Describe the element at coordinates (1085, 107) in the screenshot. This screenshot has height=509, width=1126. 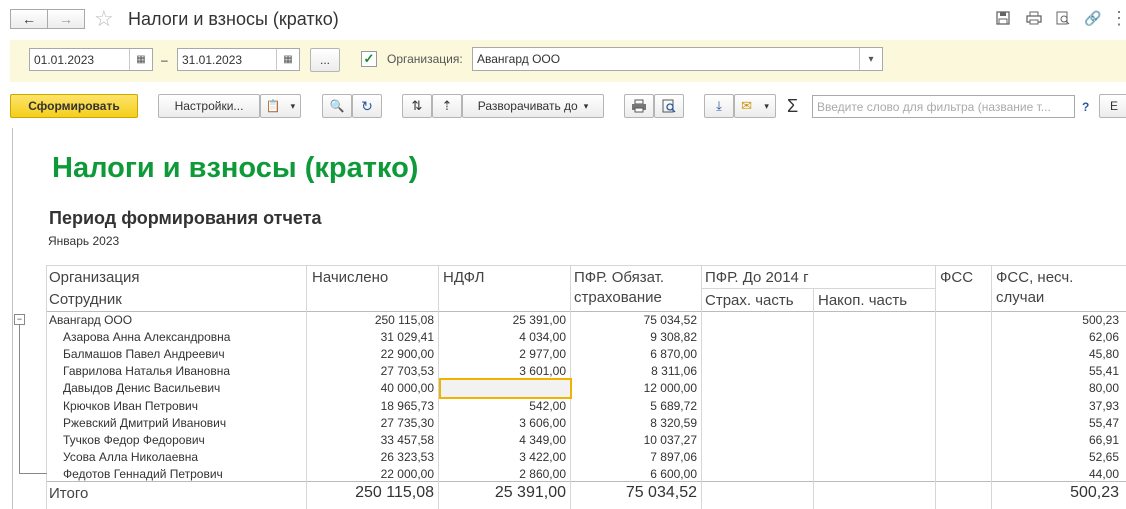
I see `help-icon: ?` at that location.